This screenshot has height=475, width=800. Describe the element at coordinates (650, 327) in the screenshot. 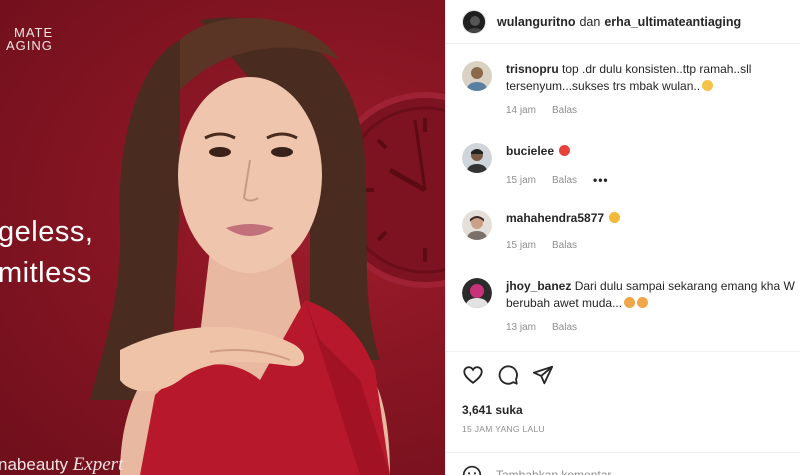

I see `comment-meta: 13 jam Balas` at that location.